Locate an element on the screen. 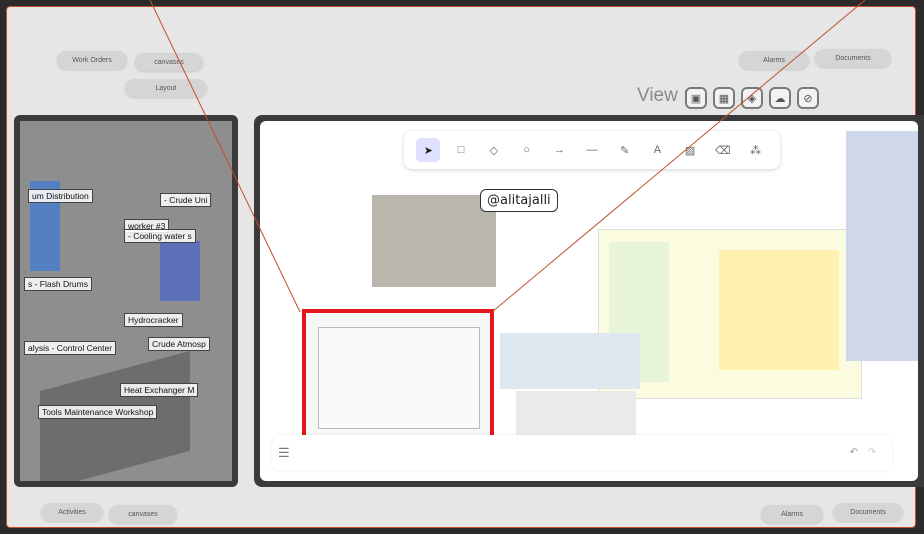  image-icon: ▨ is located at coordinates (690, 150).